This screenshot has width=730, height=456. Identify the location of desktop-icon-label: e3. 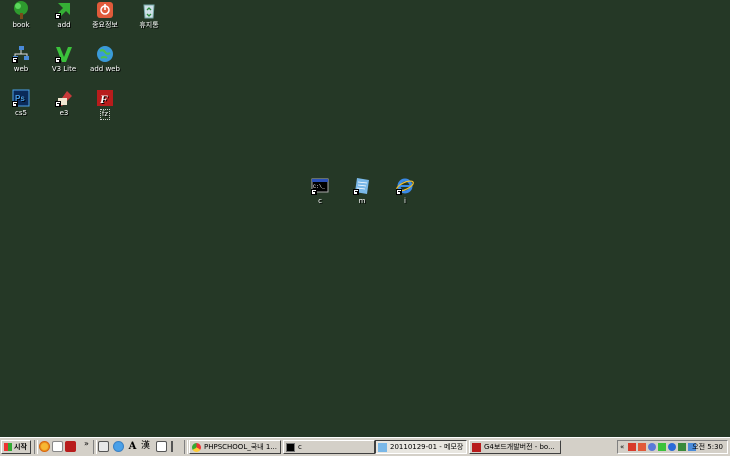
(64, 113).